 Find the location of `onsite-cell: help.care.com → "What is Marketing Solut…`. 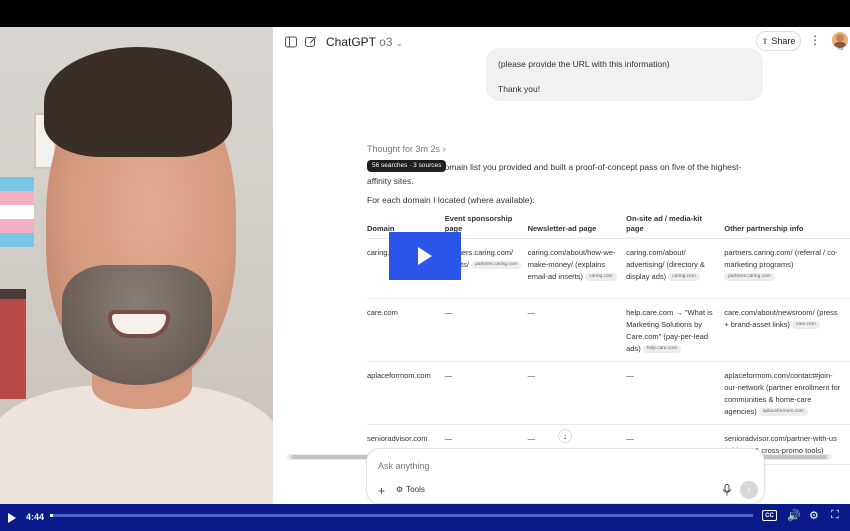

onsite-cell: help.care.com → "What is Marketing Solut… is located at coordinates (675, 330).